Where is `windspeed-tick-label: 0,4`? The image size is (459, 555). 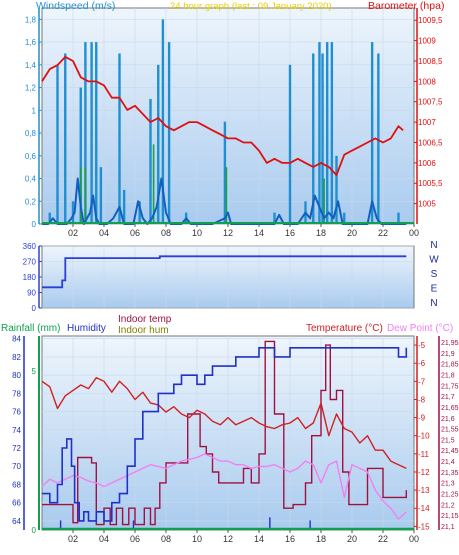 windspeed-tick-label: 0,4 is located at coordinates (31, 179).